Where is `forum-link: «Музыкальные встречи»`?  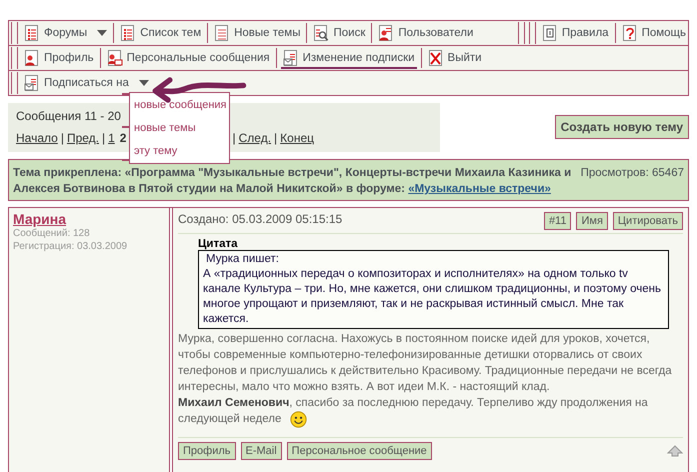 forum-link: «Музыкальные встречи» is located at coordinates (479, 189).